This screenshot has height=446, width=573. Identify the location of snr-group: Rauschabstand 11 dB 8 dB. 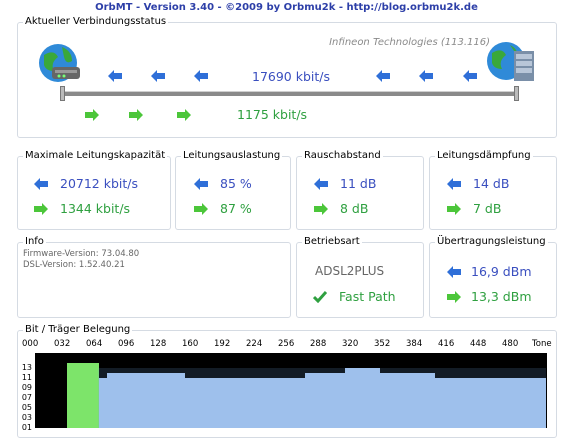
(360, 190).